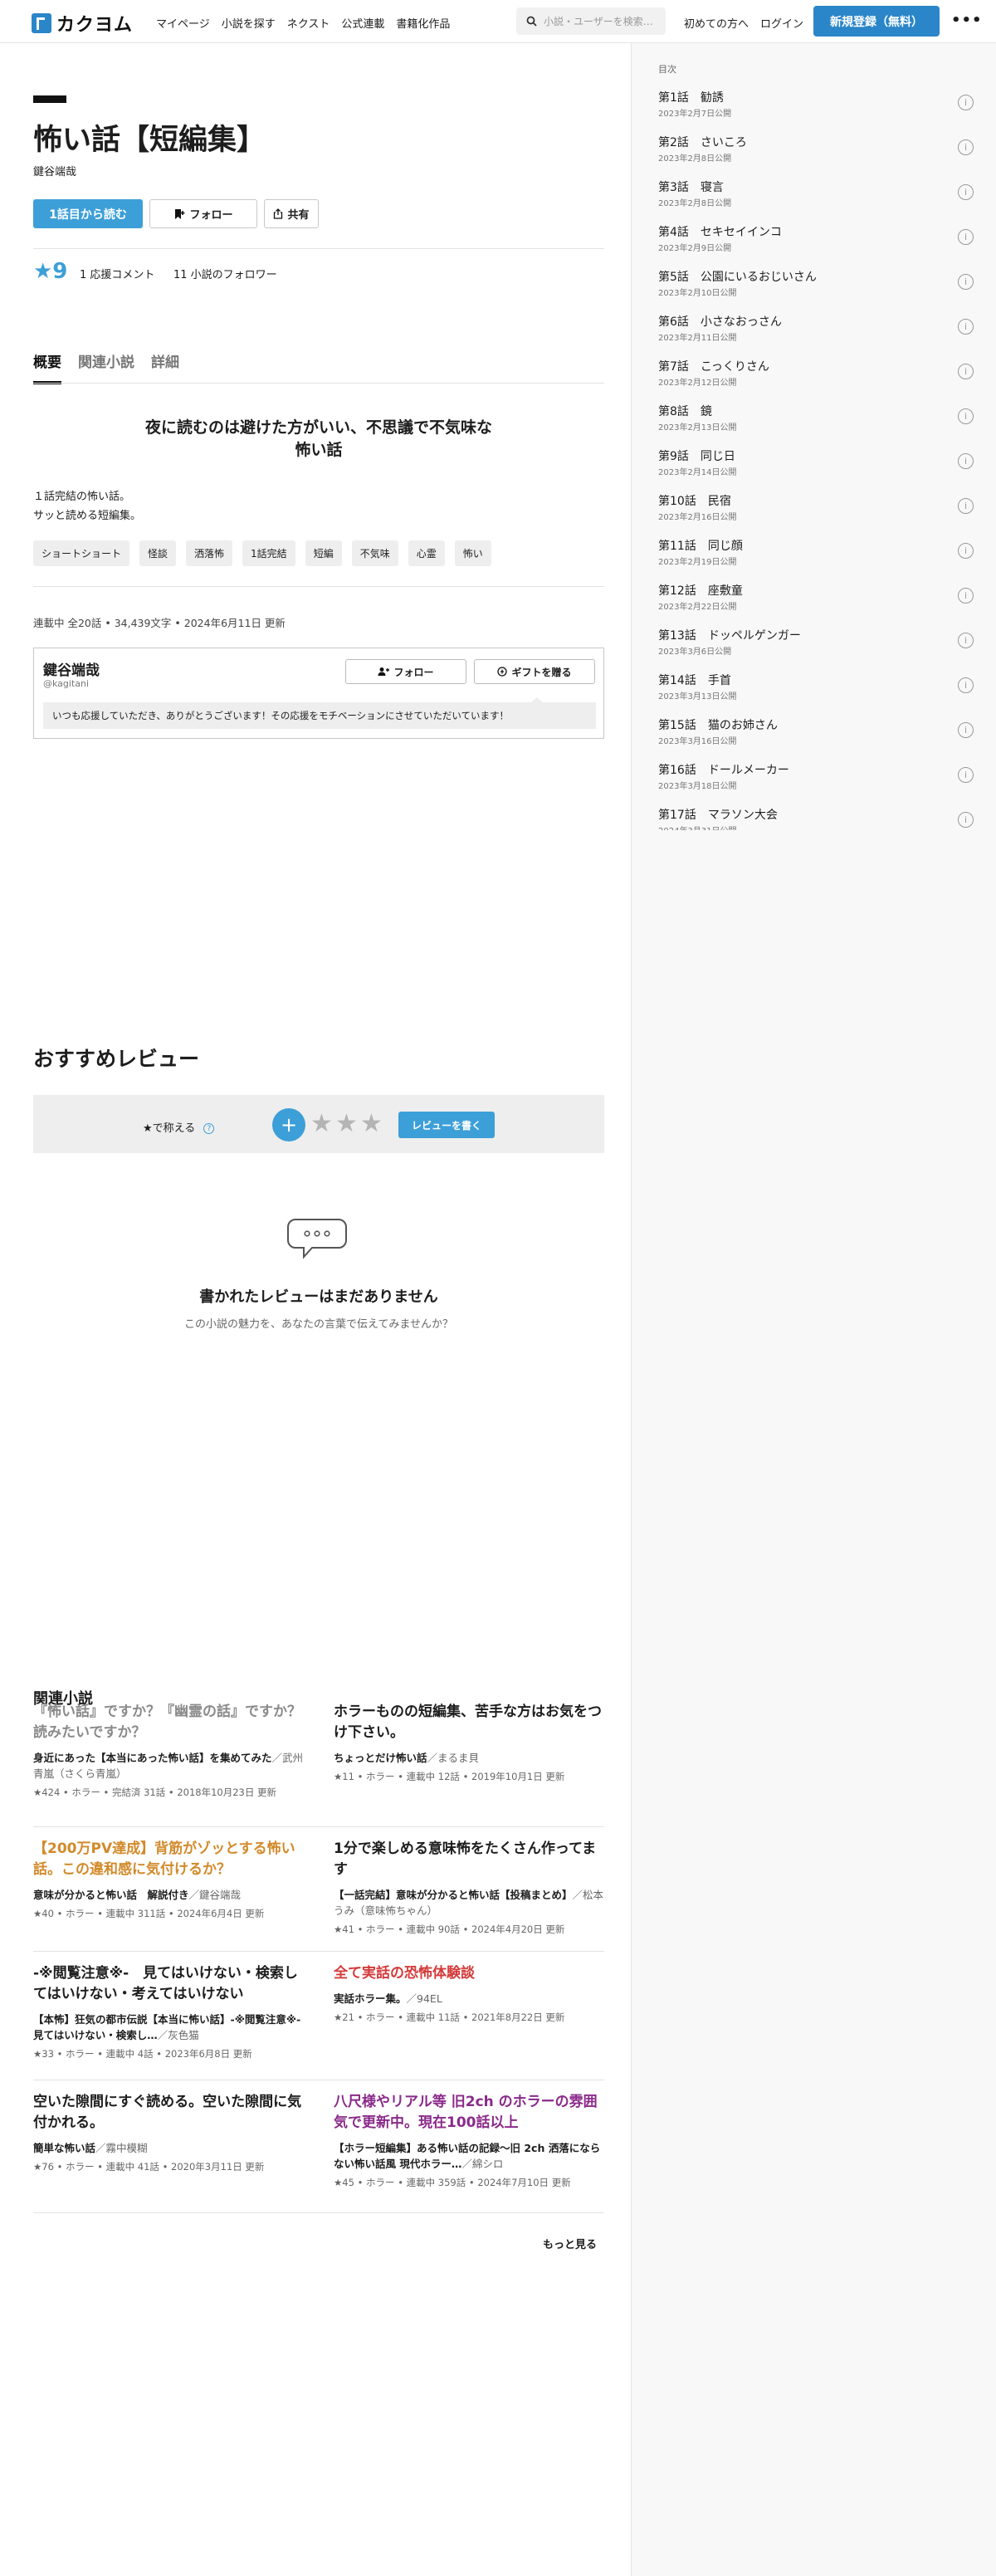 The width and height of the screenshot is (996, 2576). What do you see at coordinates (816, 508) in the screenshot?
I see `episode-item: 第10話 民宿 2023年2月16日公開 i` at bounding box center [816, 508].